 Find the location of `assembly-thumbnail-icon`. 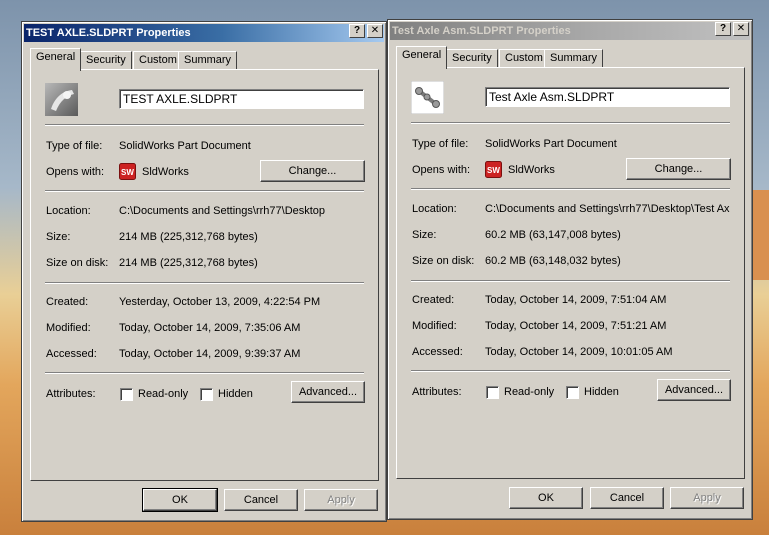

assembly-thumbnail-icon is located at coordinates (427, 97).